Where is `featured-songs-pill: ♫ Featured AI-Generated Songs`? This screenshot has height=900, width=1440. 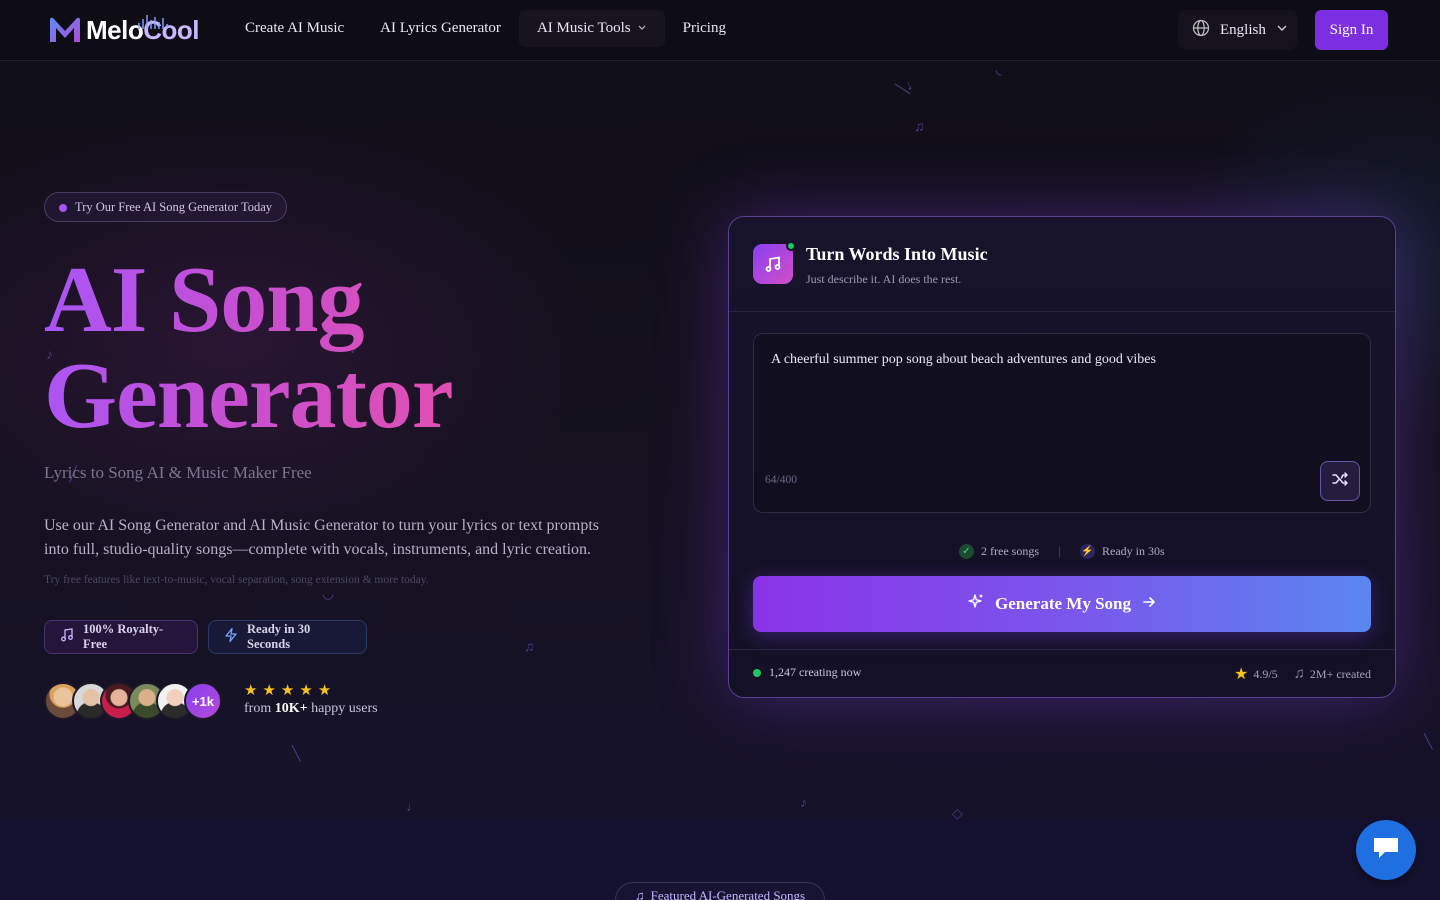
featured-songs-pill: ♫ Featured AI-Generated Songs is located at coordinates (720, 891).